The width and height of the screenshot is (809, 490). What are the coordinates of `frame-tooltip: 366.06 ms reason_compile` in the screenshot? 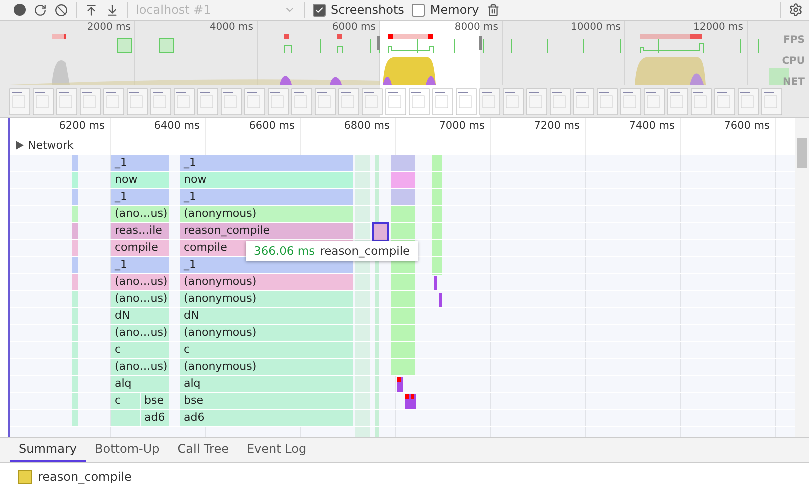 It's located at (332, 251).